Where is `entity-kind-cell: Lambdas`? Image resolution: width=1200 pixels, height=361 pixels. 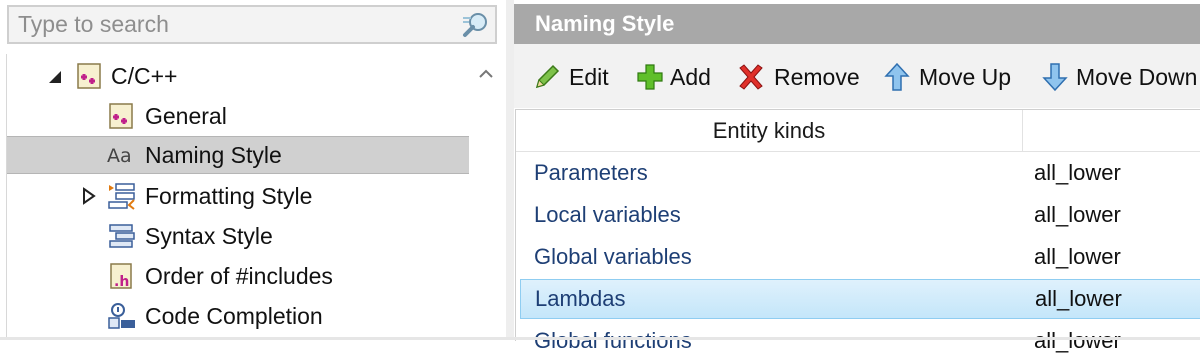 entity-kind-cell: Lambdas is located at coordinates (580, 298).